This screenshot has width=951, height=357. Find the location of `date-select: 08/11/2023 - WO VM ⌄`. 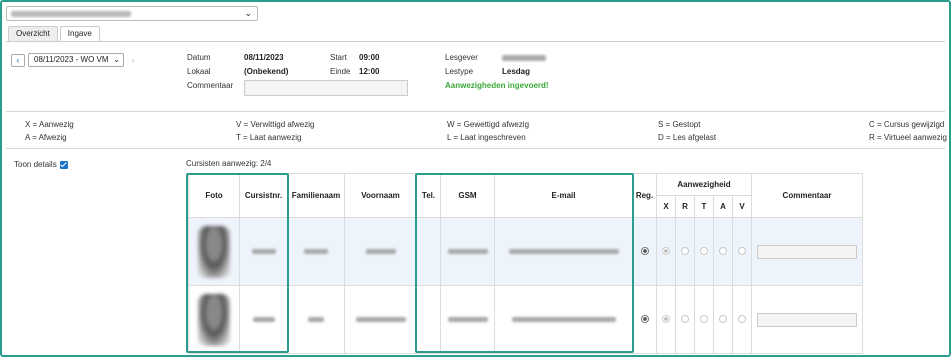

date-select: 08/11/2023 - WO VM ⌄ is located at coordinates (76, 60).